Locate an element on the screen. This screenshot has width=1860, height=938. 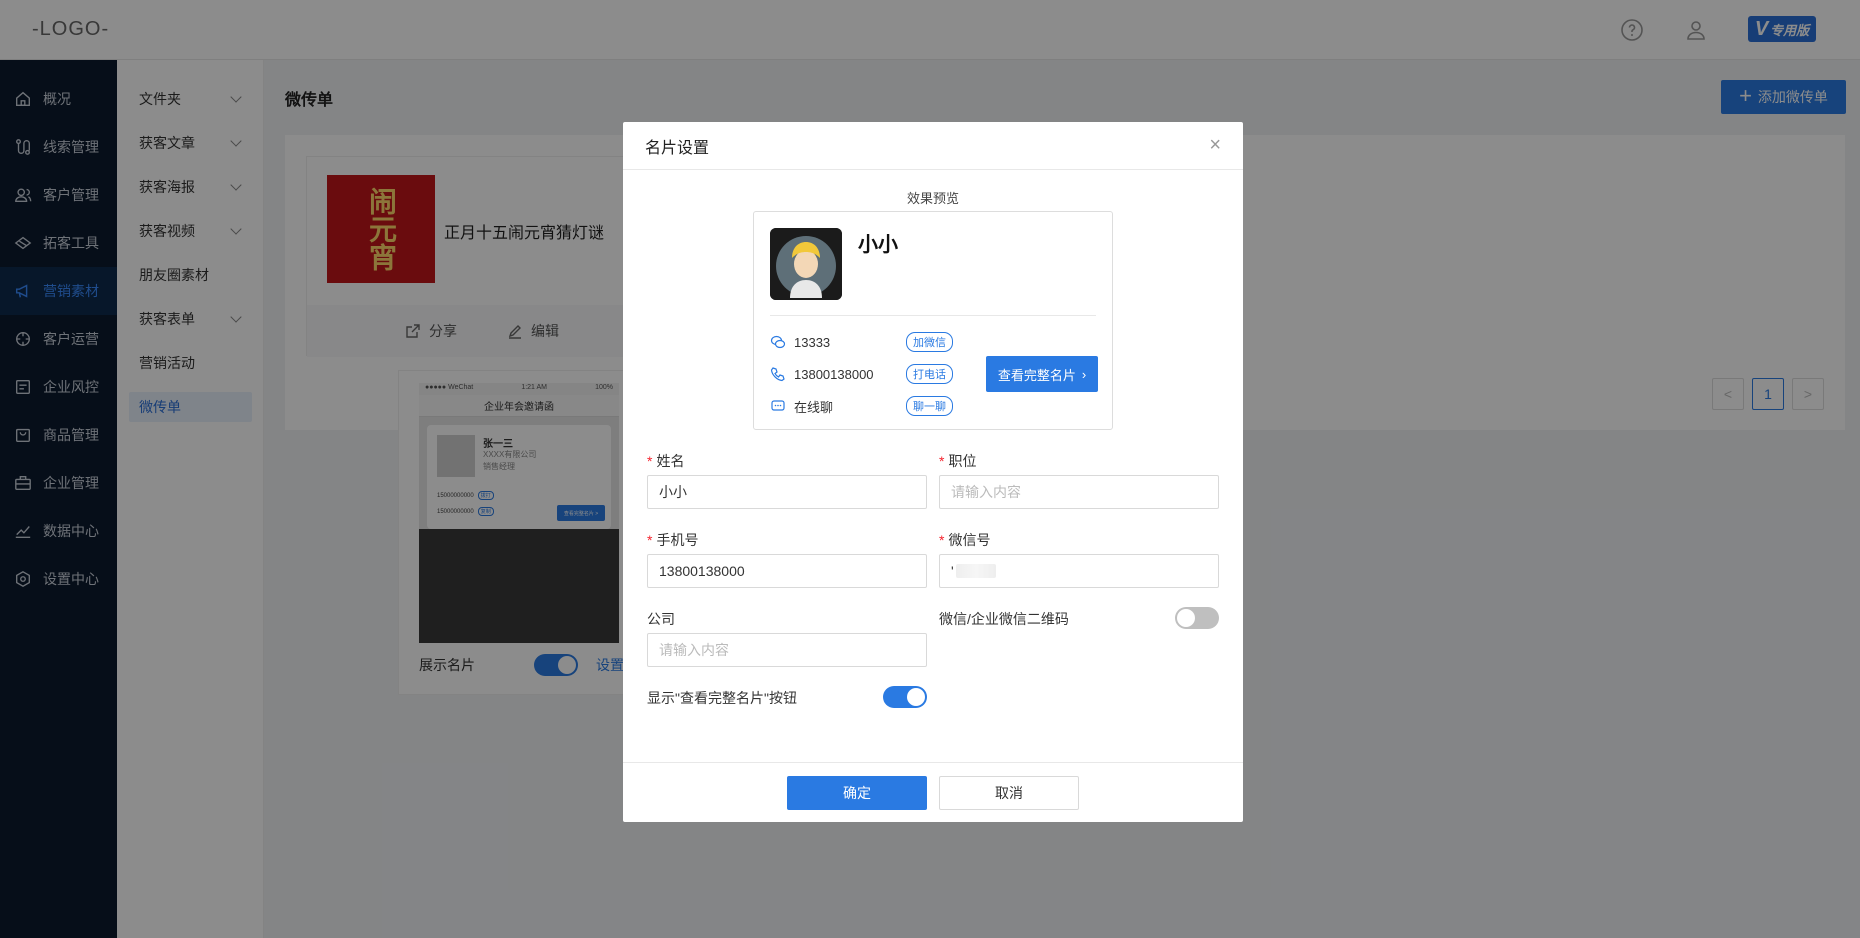
name-label: * 姓名 is located at coordinates (666, 461).